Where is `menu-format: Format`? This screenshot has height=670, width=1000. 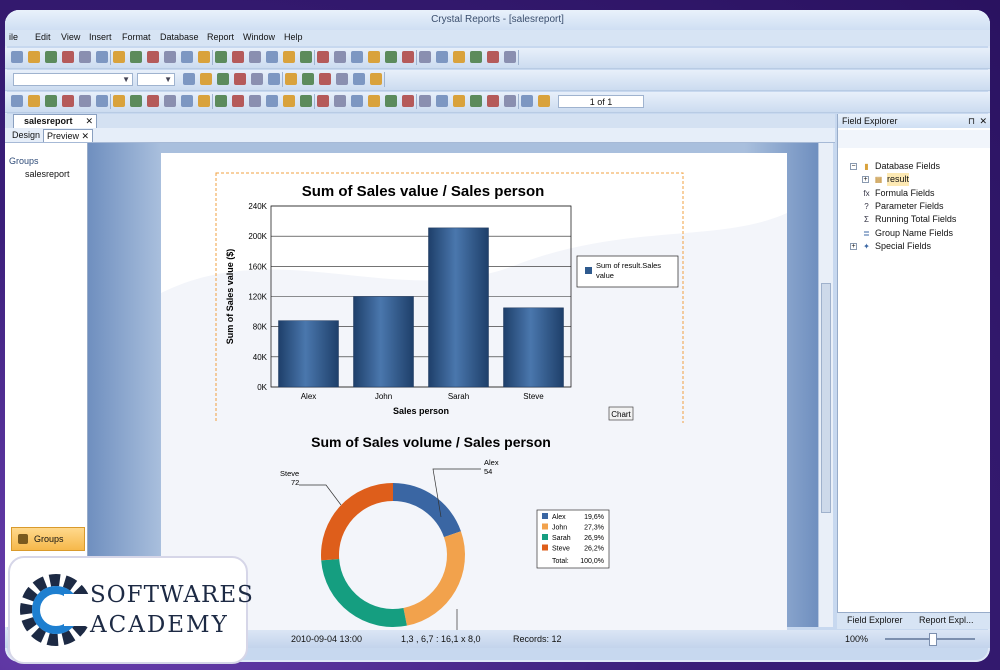 menu-format: Format is located at coordinates (136, 37).